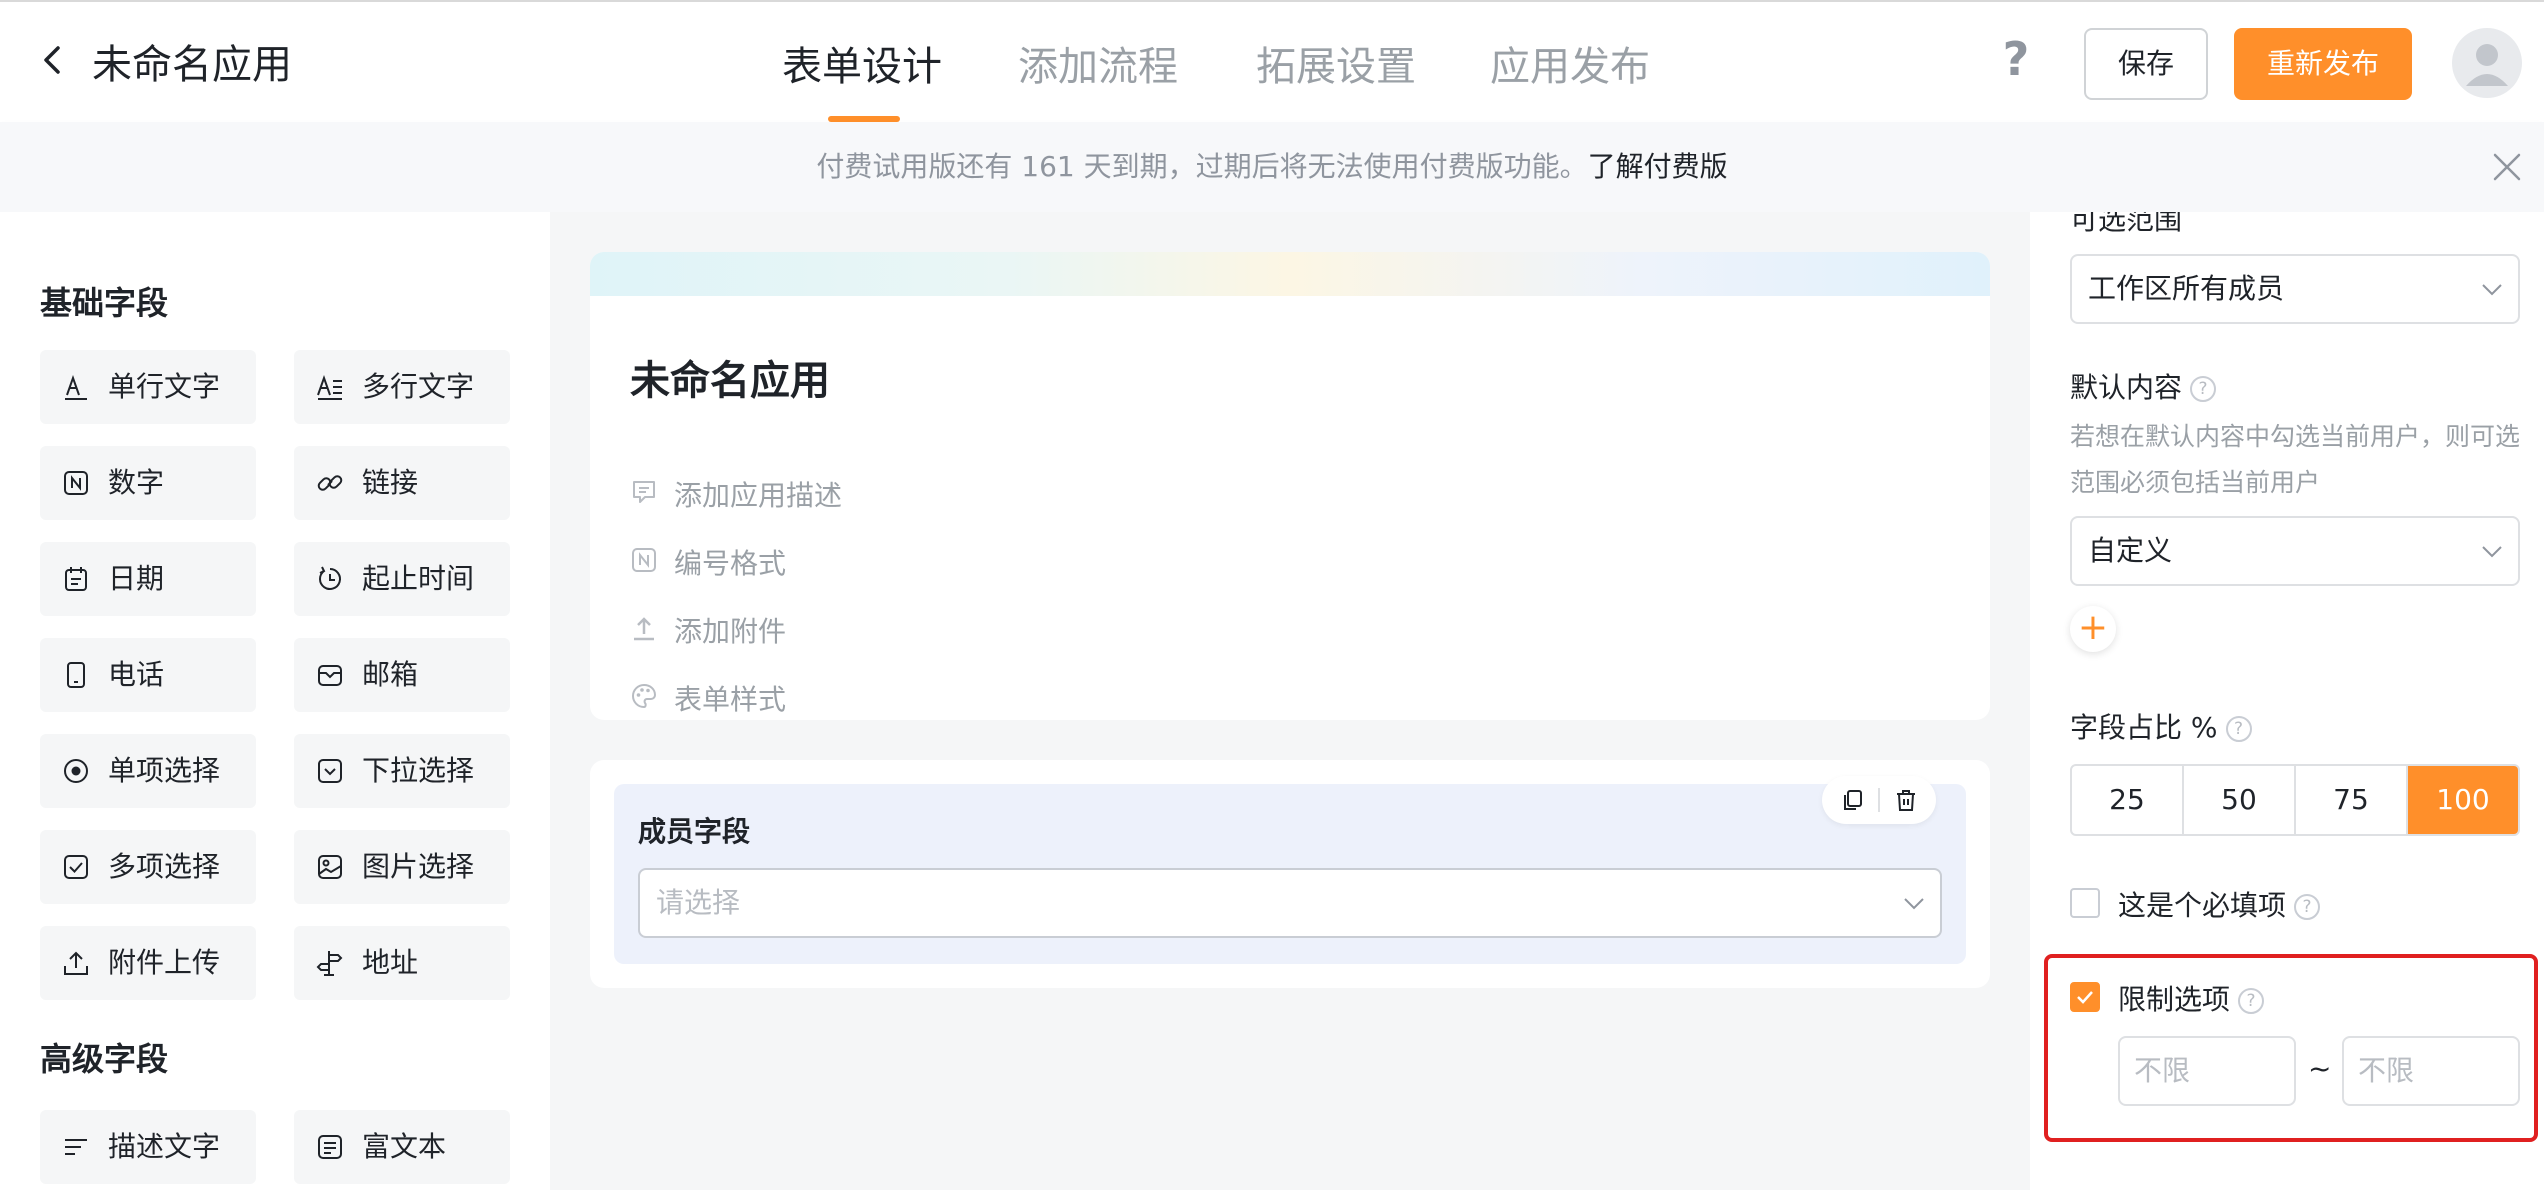 The height and width of the screenshot is (1190, 2544). I want to click on form-title: 未命名应用, so click(730, 377).